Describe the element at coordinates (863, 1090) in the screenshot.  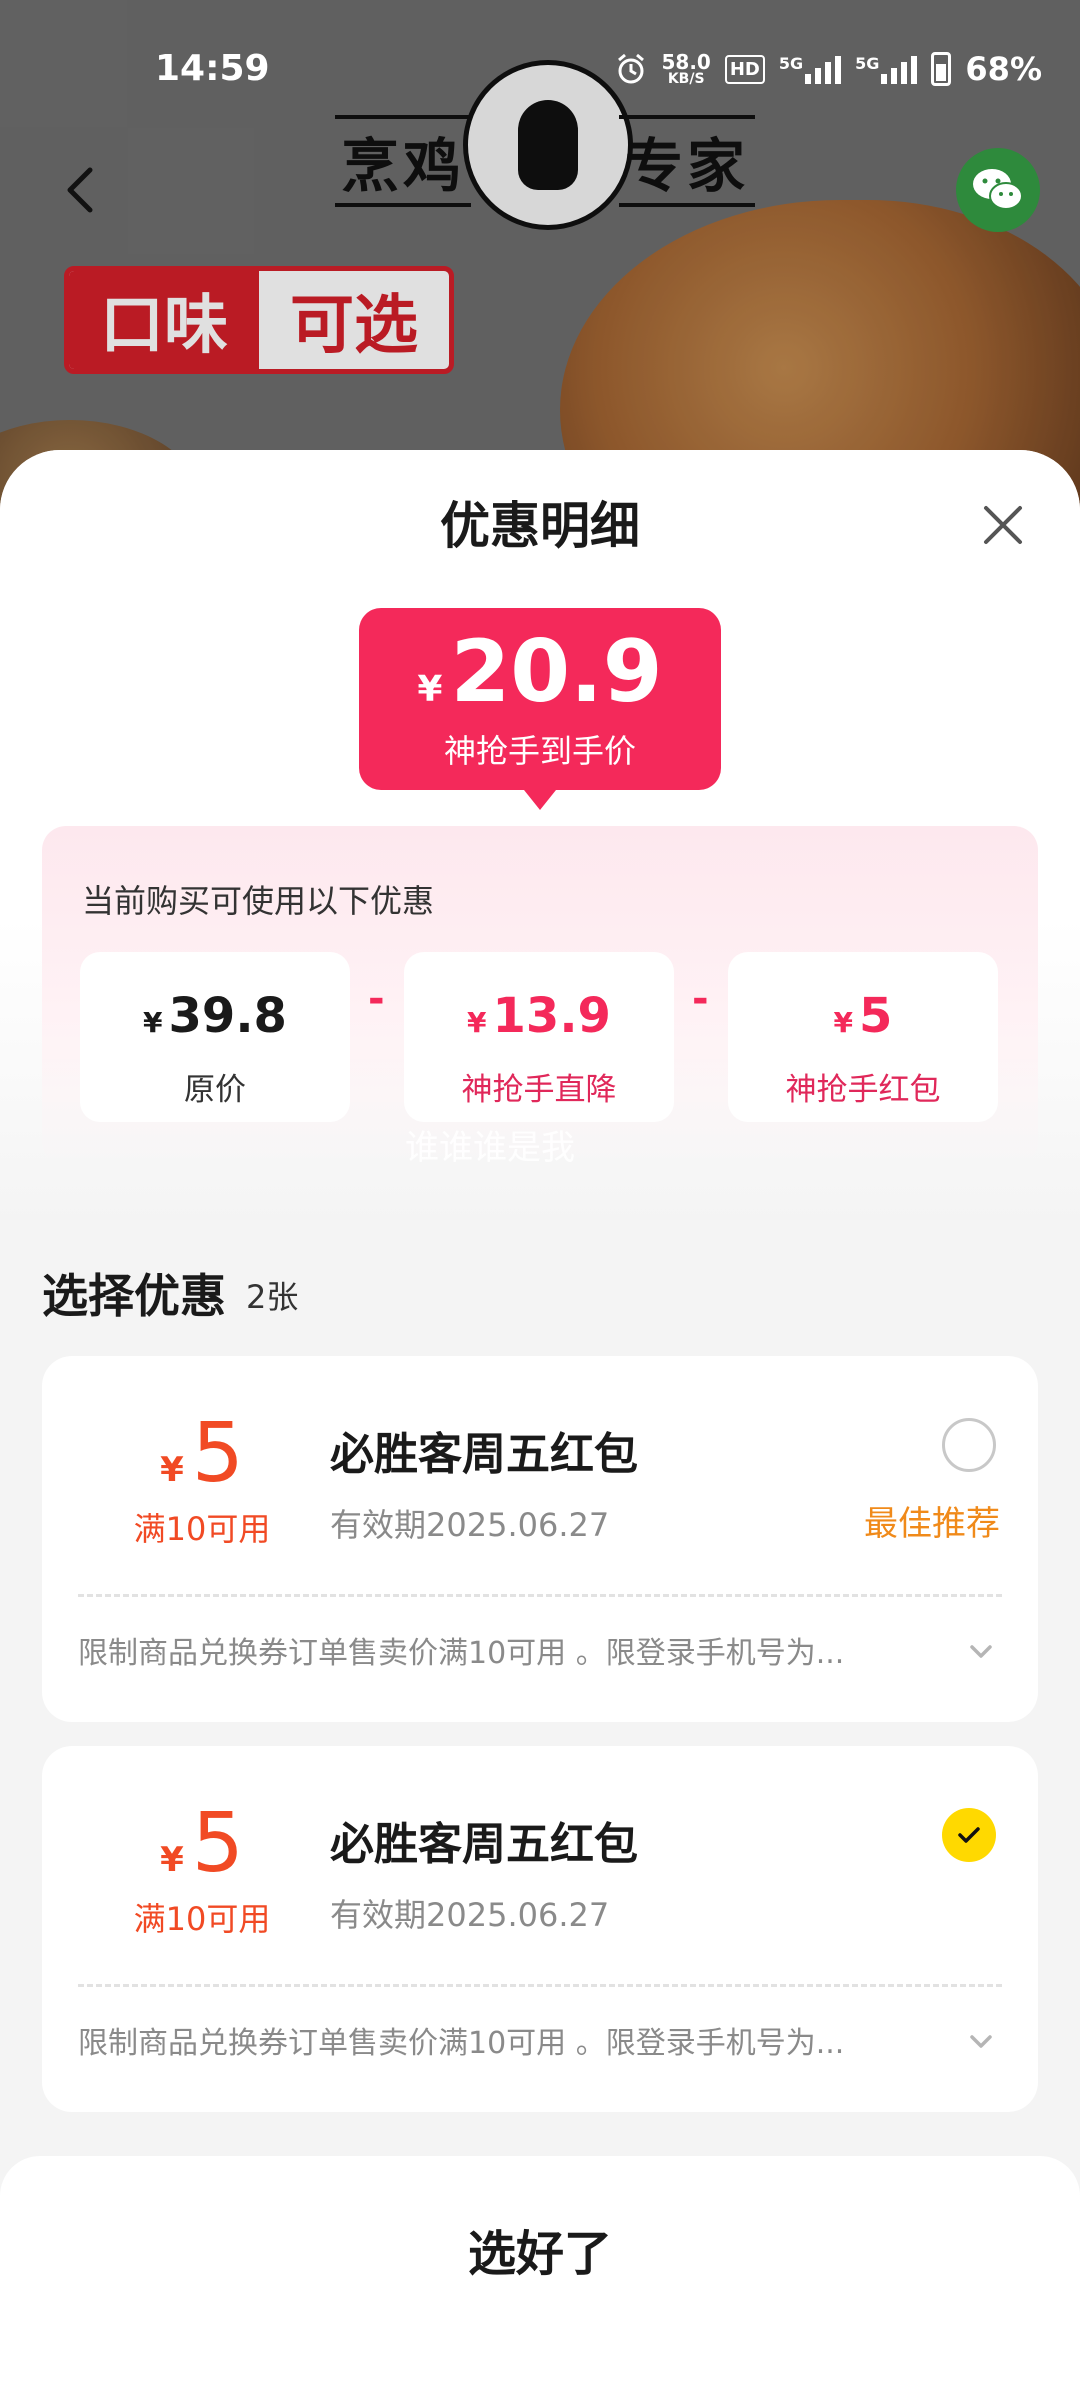
I see `red-packet-label: 神抢手红包` at that location.